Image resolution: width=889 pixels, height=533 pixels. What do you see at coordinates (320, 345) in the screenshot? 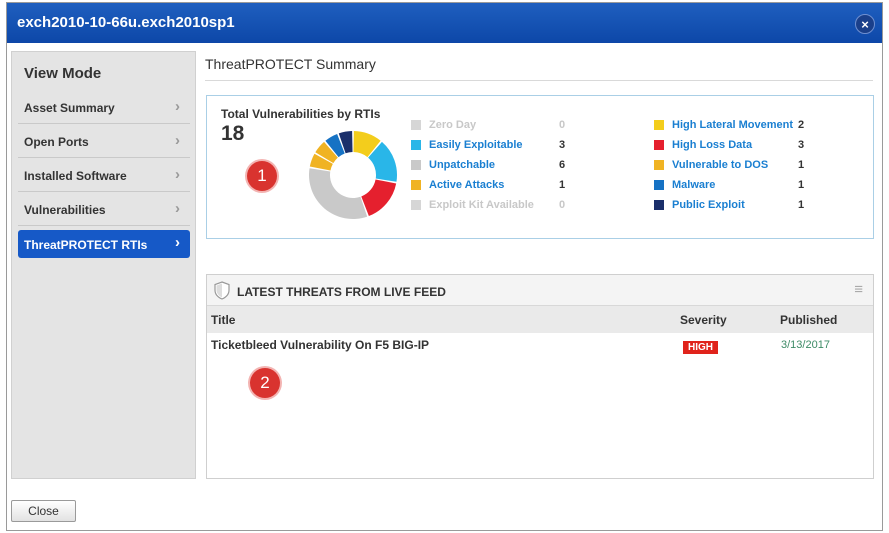
I see `threat-title: Ticketbleed Vulnerability On F5 BIG-IP` at bounding box center [320, 345].